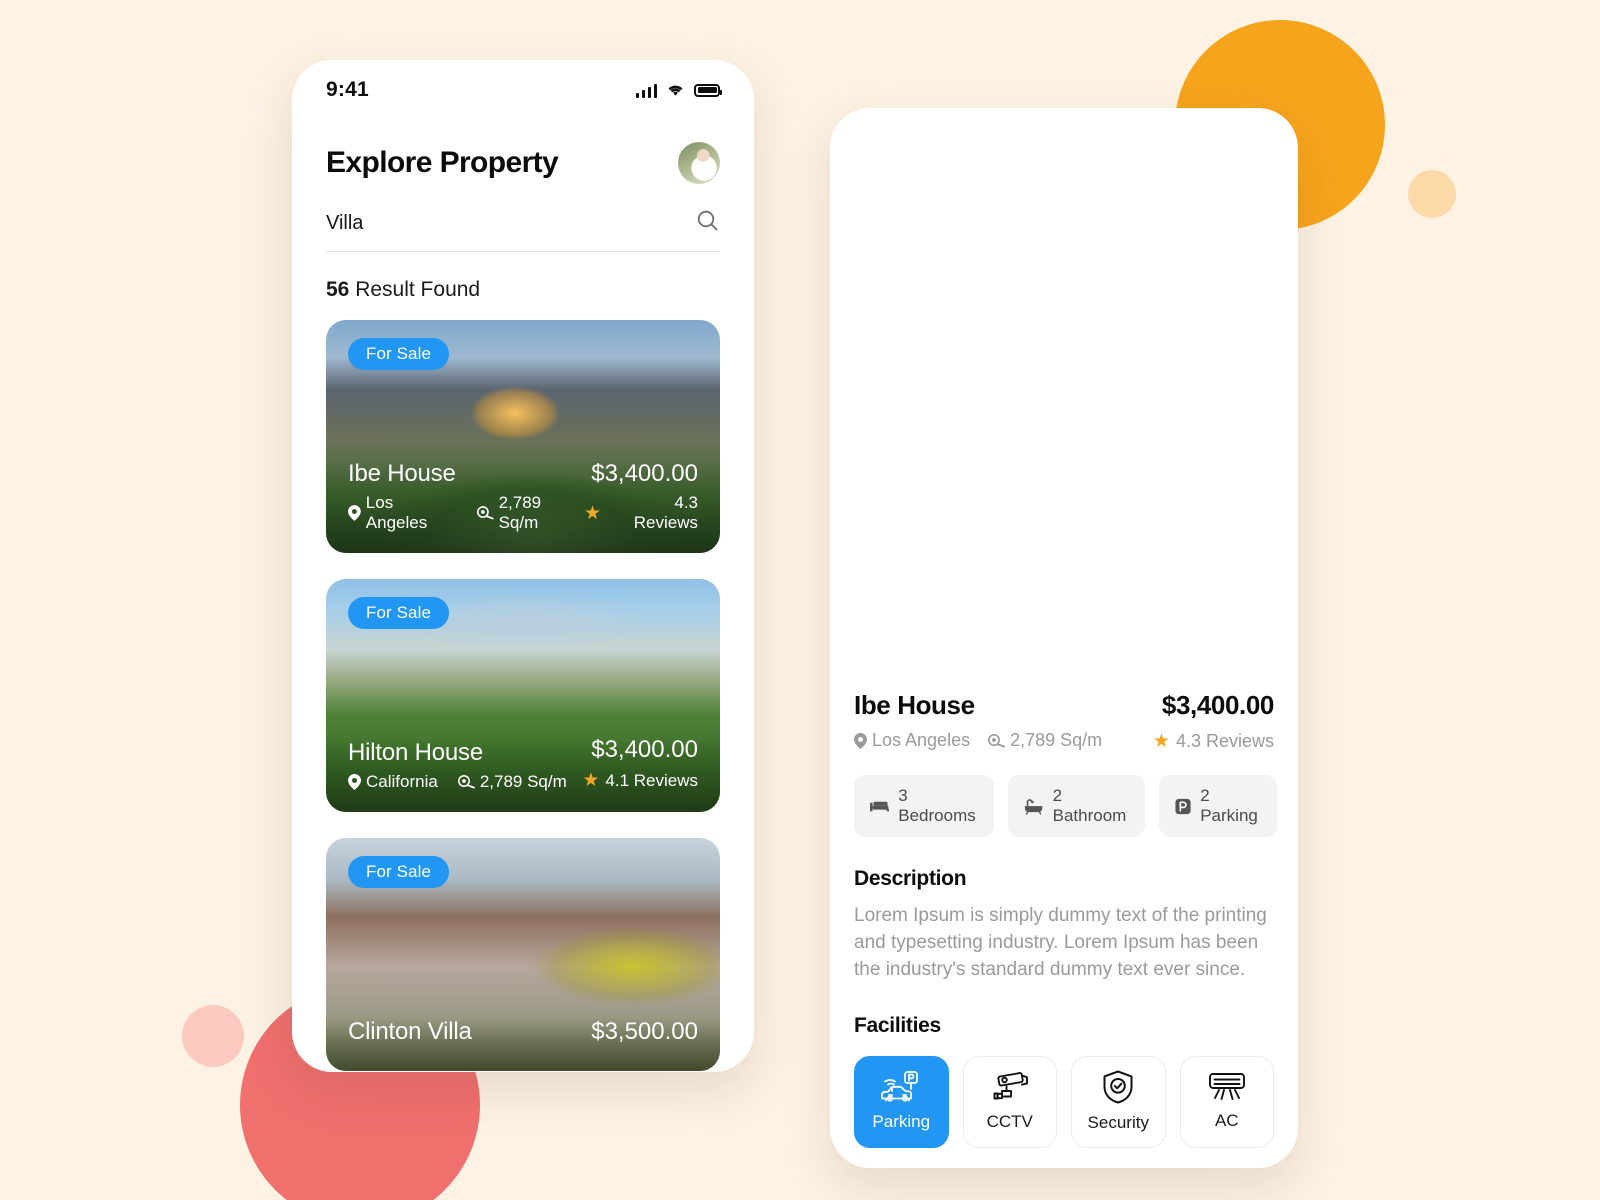  I want to click on result-count: 56, so click(338, 289).